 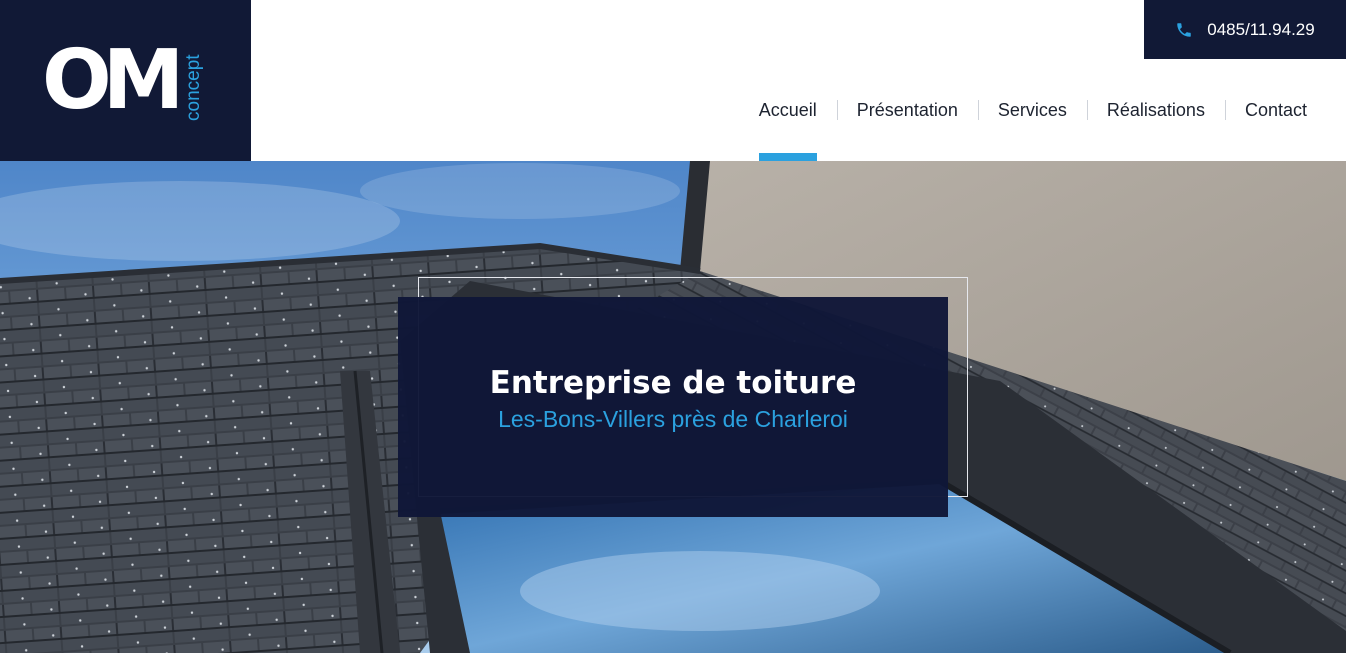 I want to click on nav-item-services: Services, so click(x=1032, y=110).